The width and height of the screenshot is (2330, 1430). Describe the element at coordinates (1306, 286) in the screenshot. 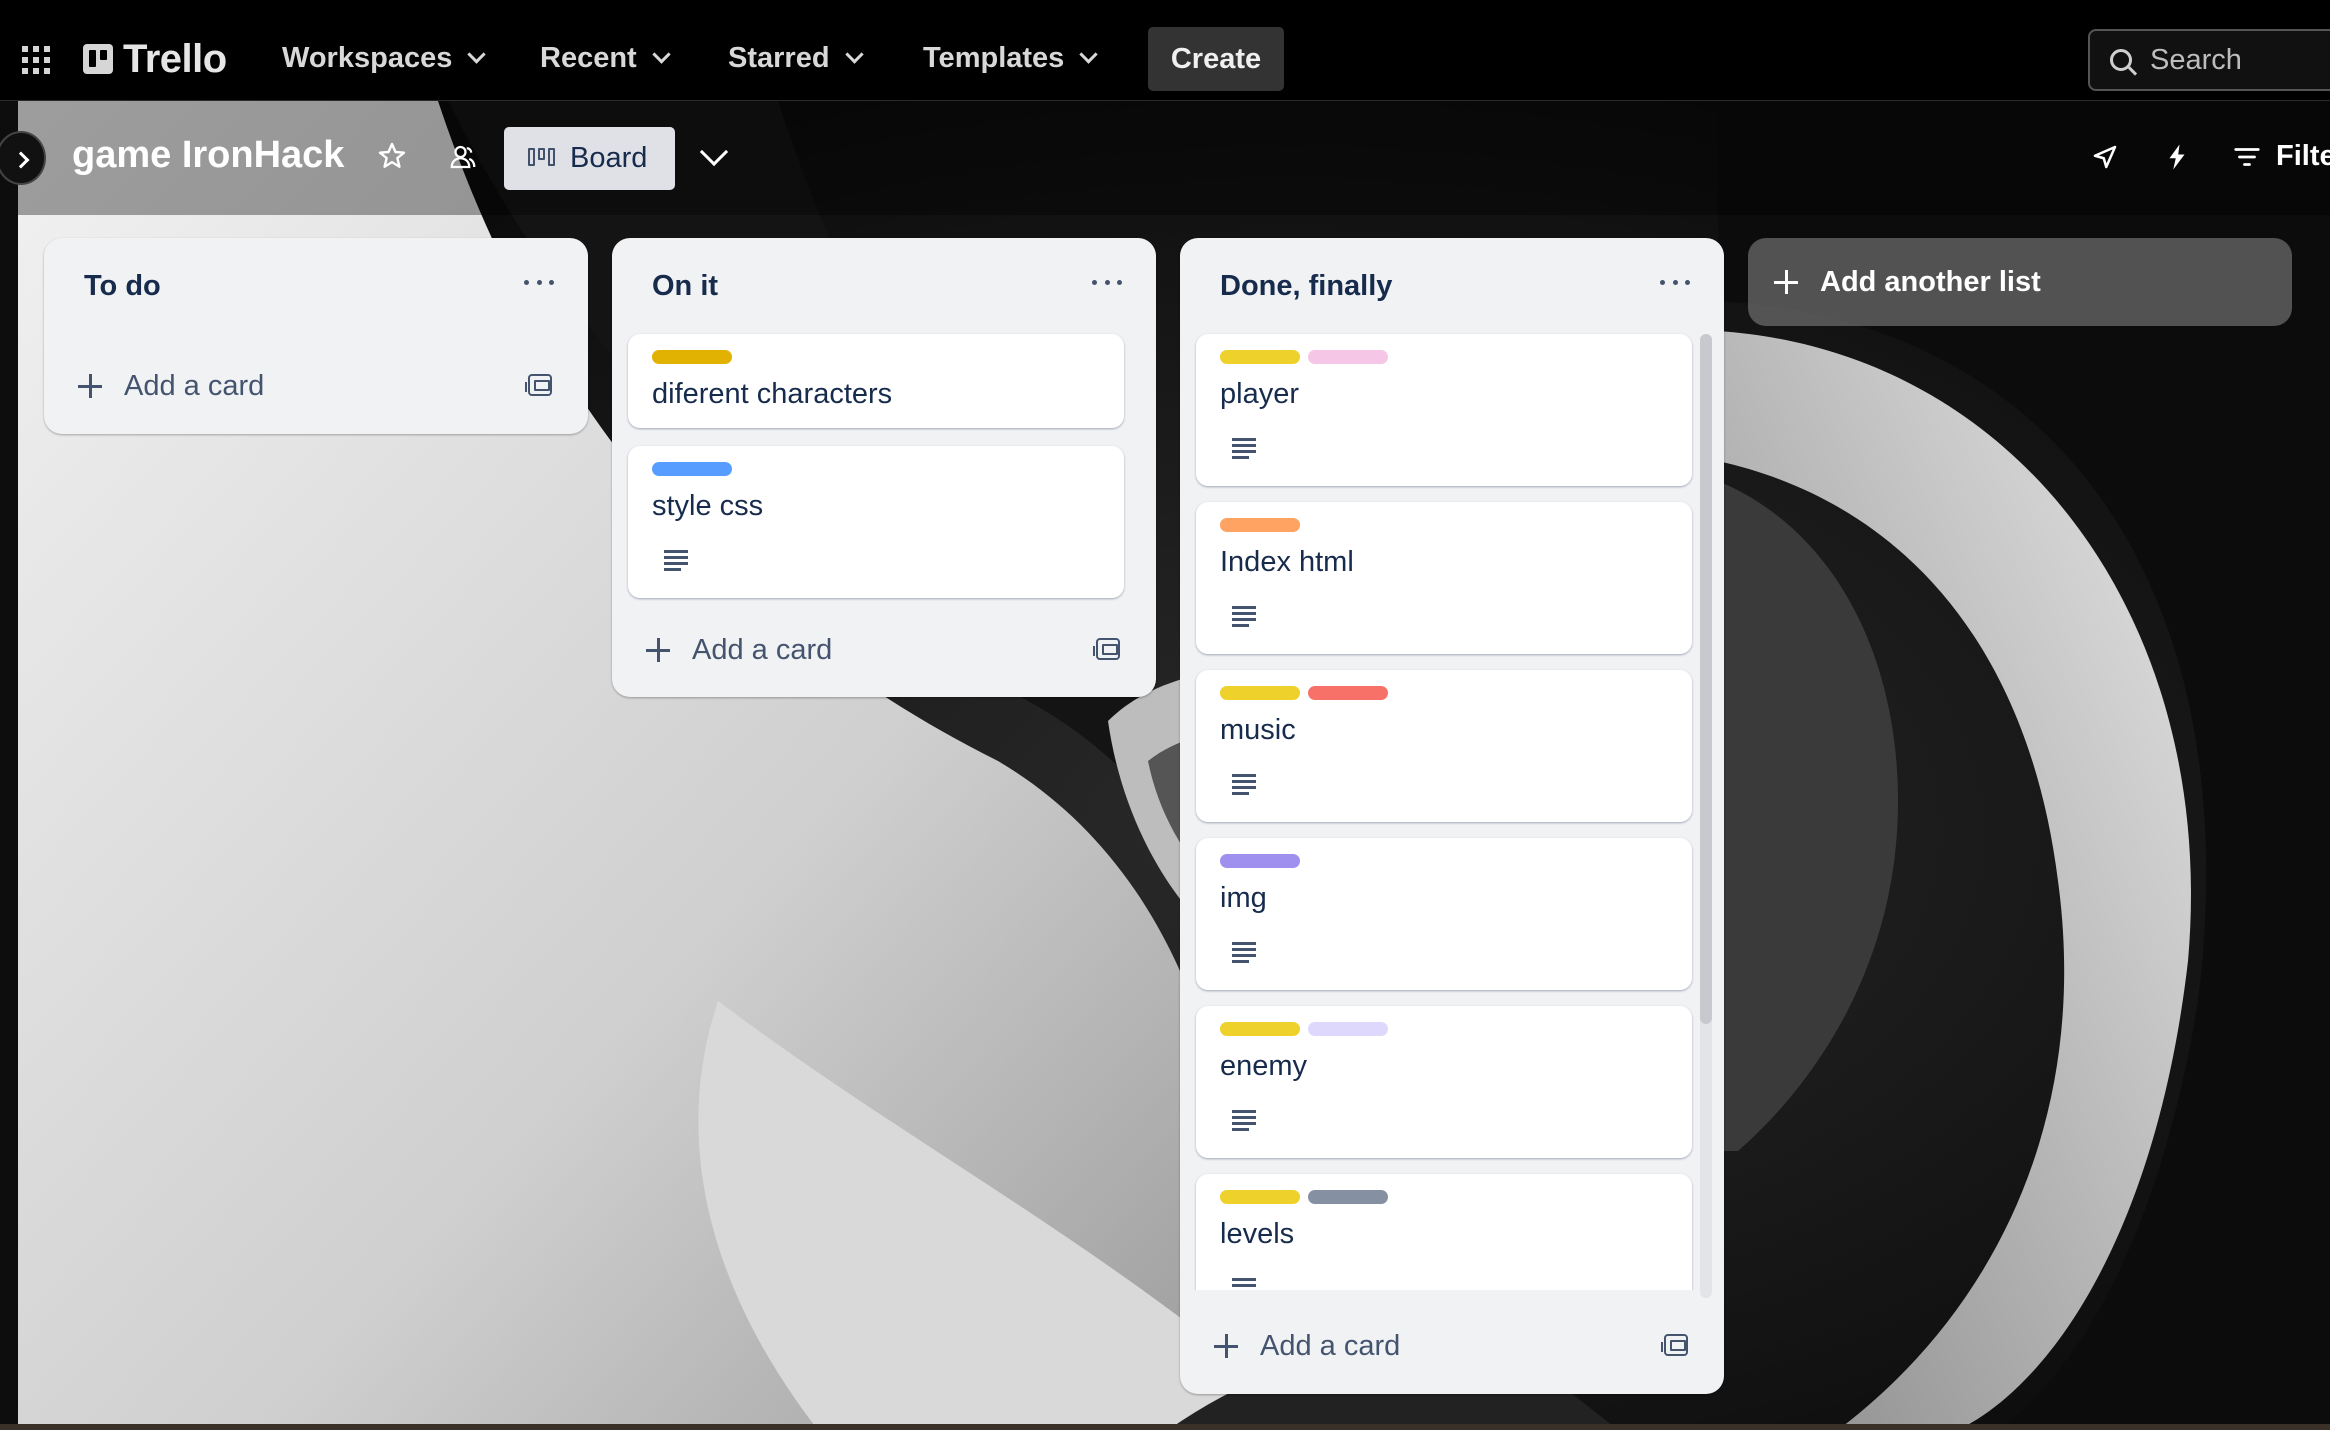

I see `list-title: Done, finally` at that location.